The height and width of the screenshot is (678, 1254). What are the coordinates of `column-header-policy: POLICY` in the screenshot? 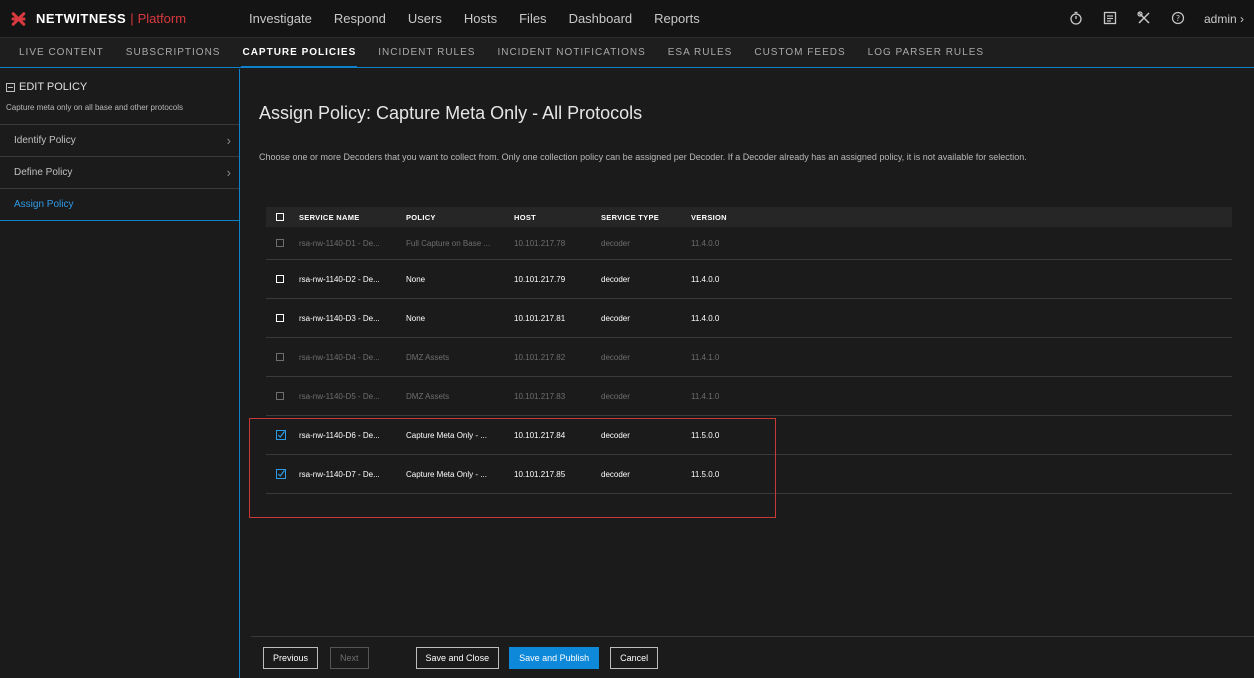 It's located at (460, 217).